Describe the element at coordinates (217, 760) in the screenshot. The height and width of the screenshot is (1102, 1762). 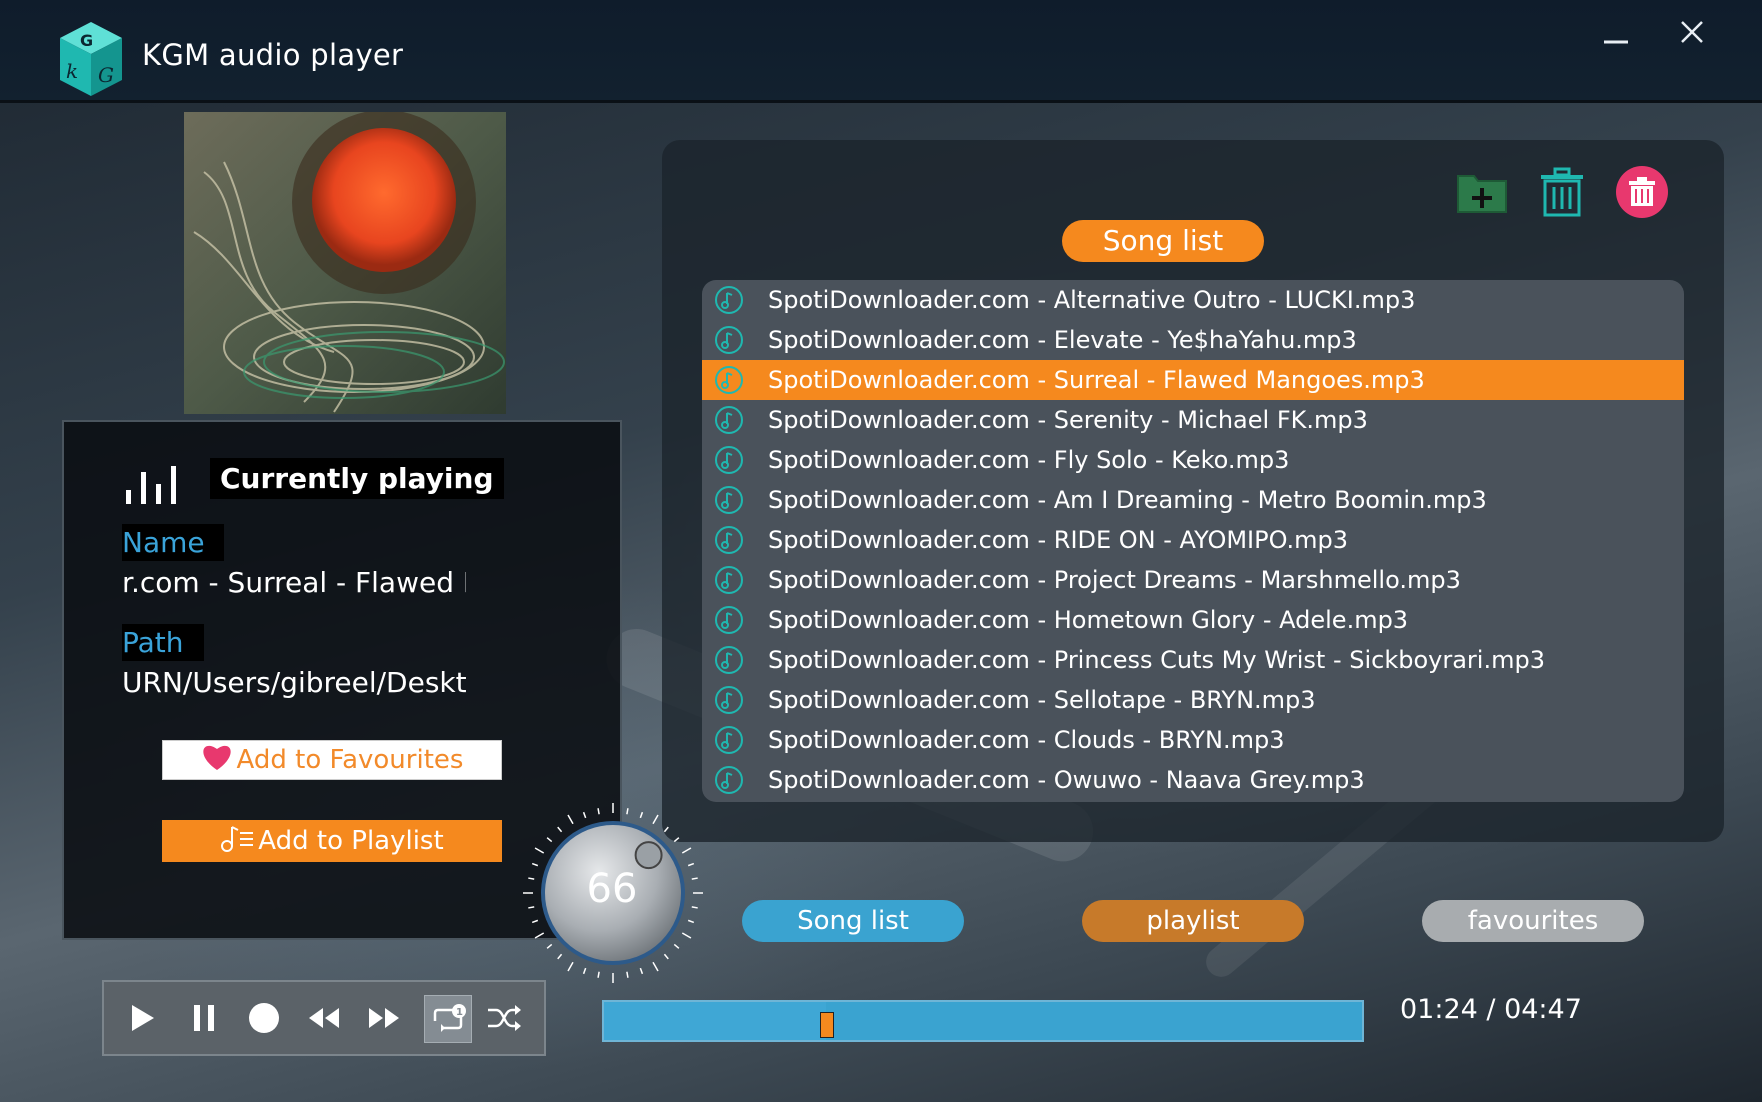
I see `heart-icon` at that location.